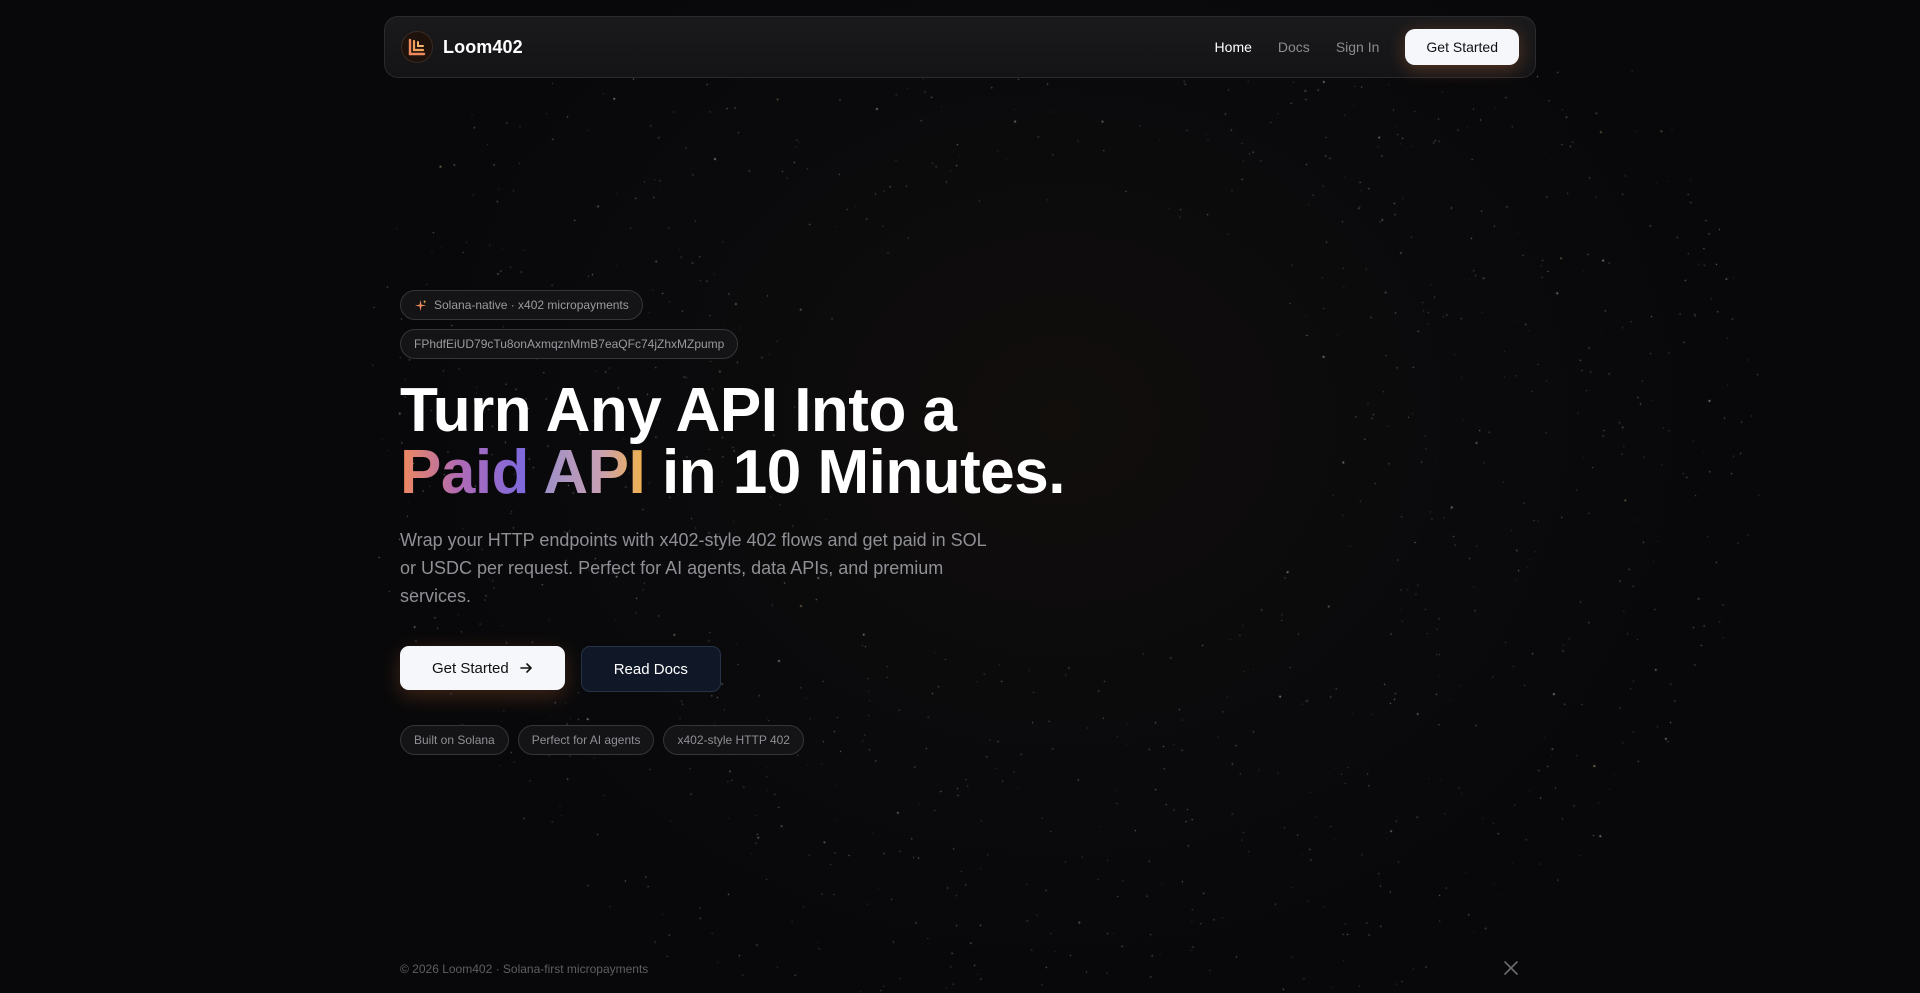 This screenshot has width=1920, height=993. I want to click on top-navbar: Loom402 Home Docs Sign In Get Started, so click(960, 47).